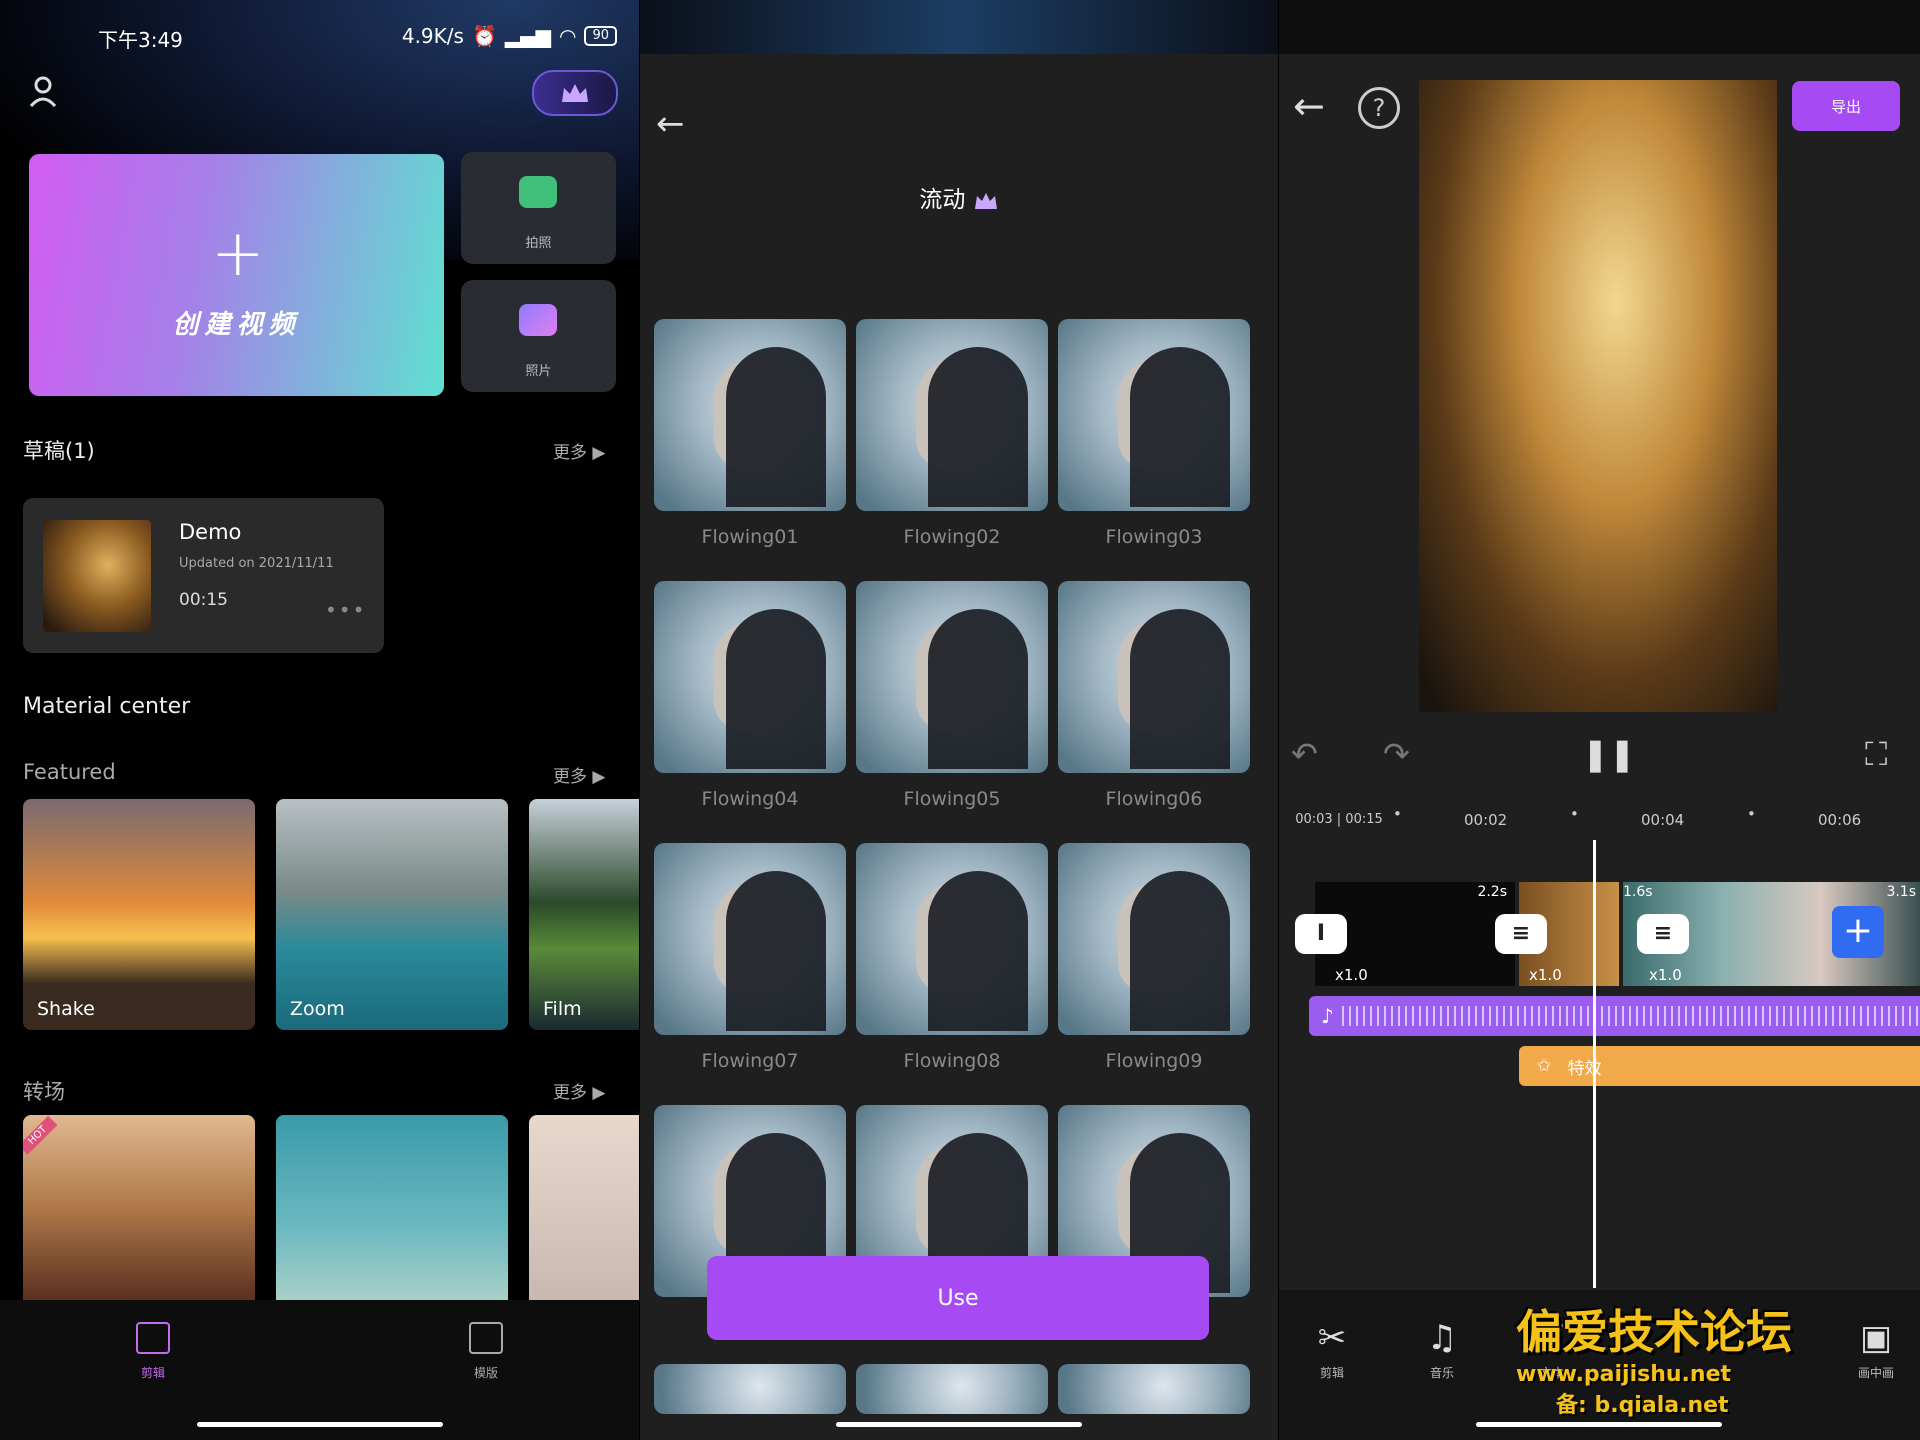 The width and height of the screenshot is (1920, 1440). What do you see at coordinates (345, 610) in the screenshot?
I see `more-options-icon: •••` at bounding box center [345, 610].